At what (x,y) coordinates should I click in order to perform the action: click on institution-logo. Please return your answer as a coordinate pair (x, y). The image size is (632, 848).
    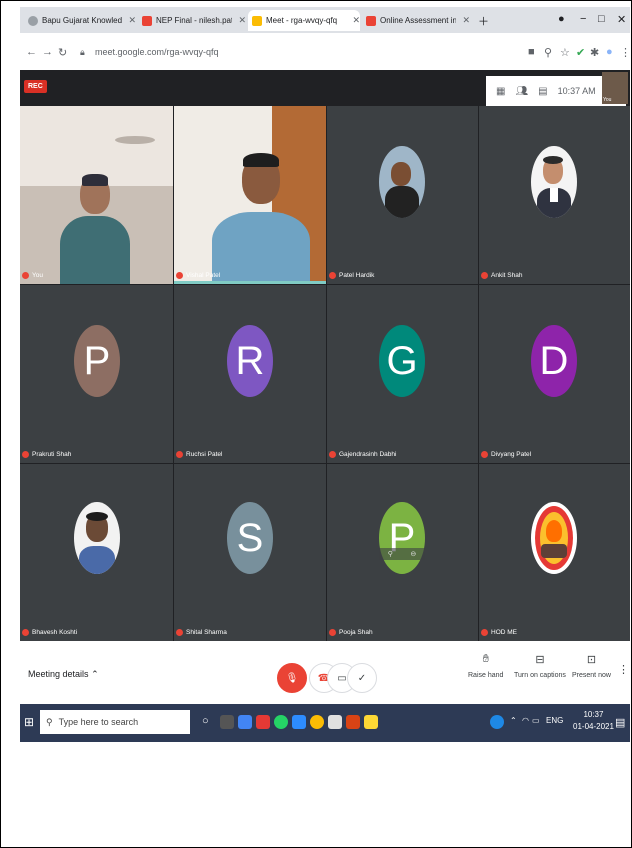
    Looking at the image, I should click on (554, 538).